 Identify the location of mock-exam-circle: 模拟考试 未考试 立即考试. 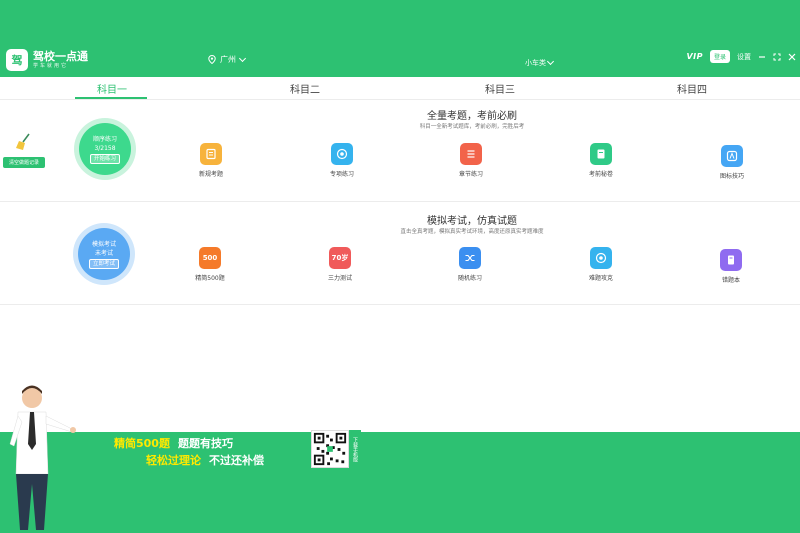
(104, 254).